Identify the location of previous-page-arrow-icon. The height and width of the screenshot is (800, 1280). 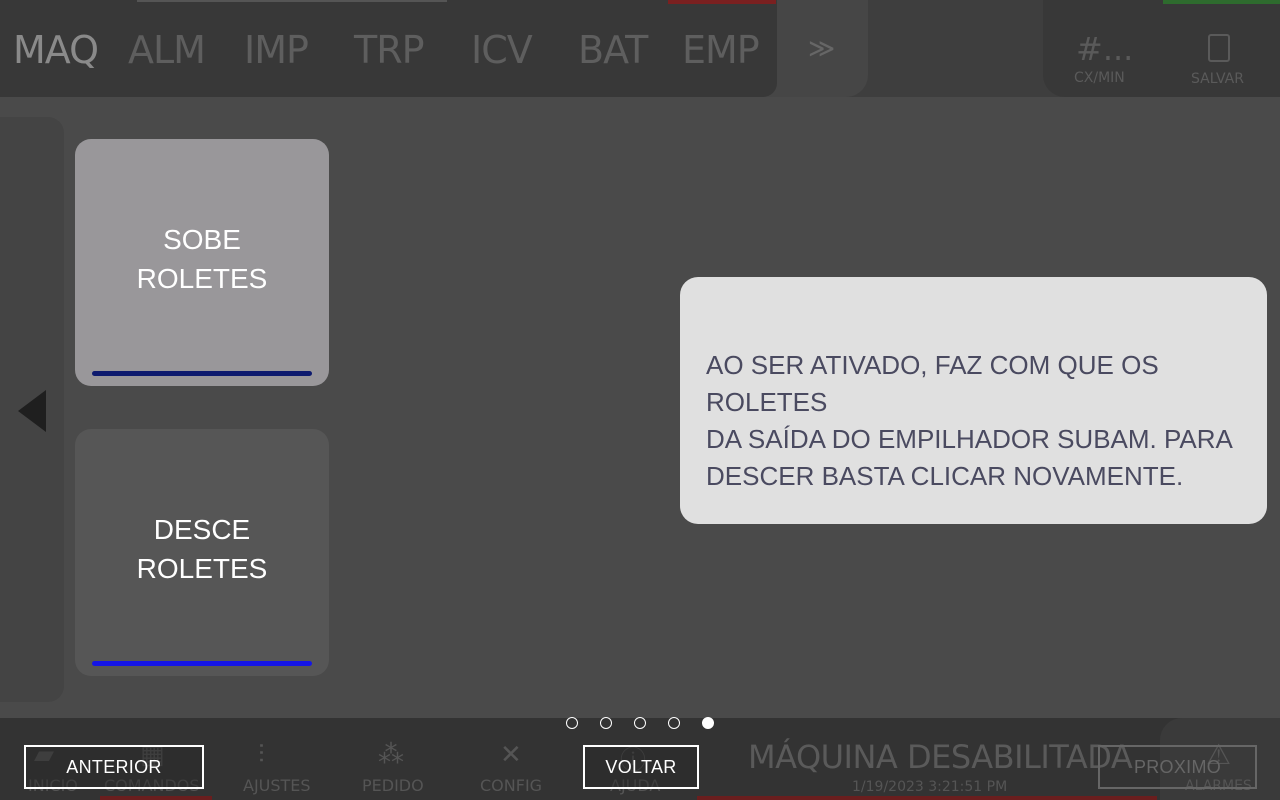
(32, 411).